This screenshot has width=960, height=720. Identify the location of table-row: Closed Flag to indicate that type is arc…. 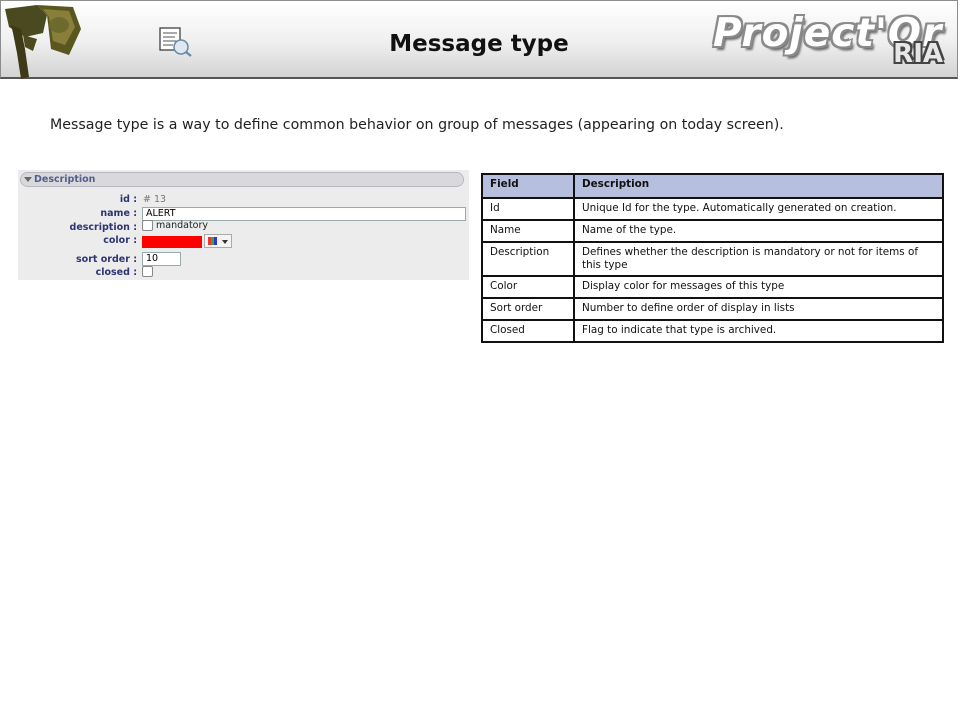
(712, 331).